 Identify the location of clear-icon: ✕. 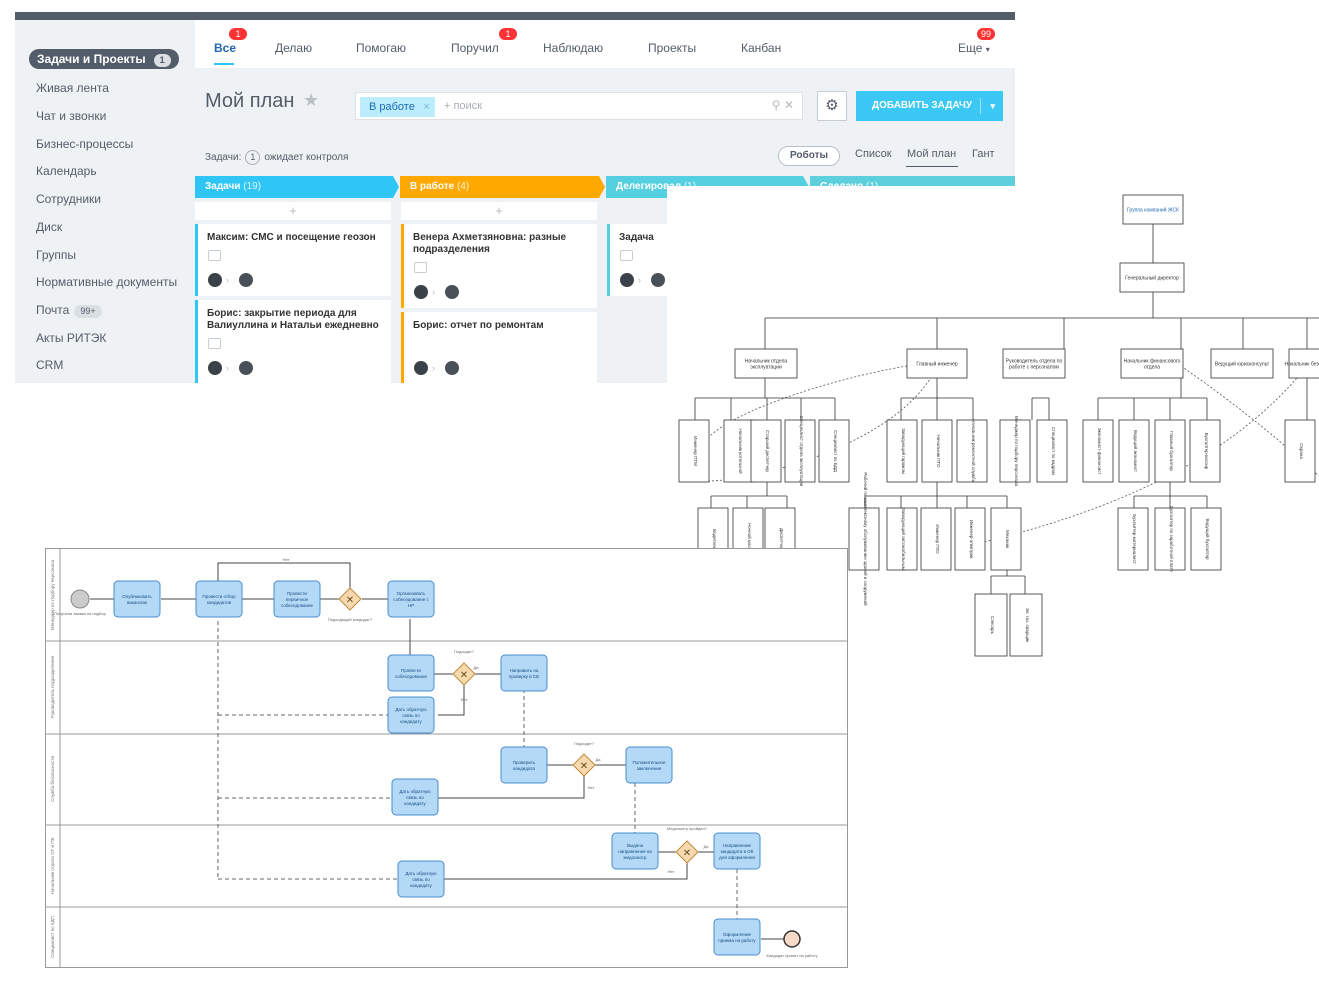
(789, 105).